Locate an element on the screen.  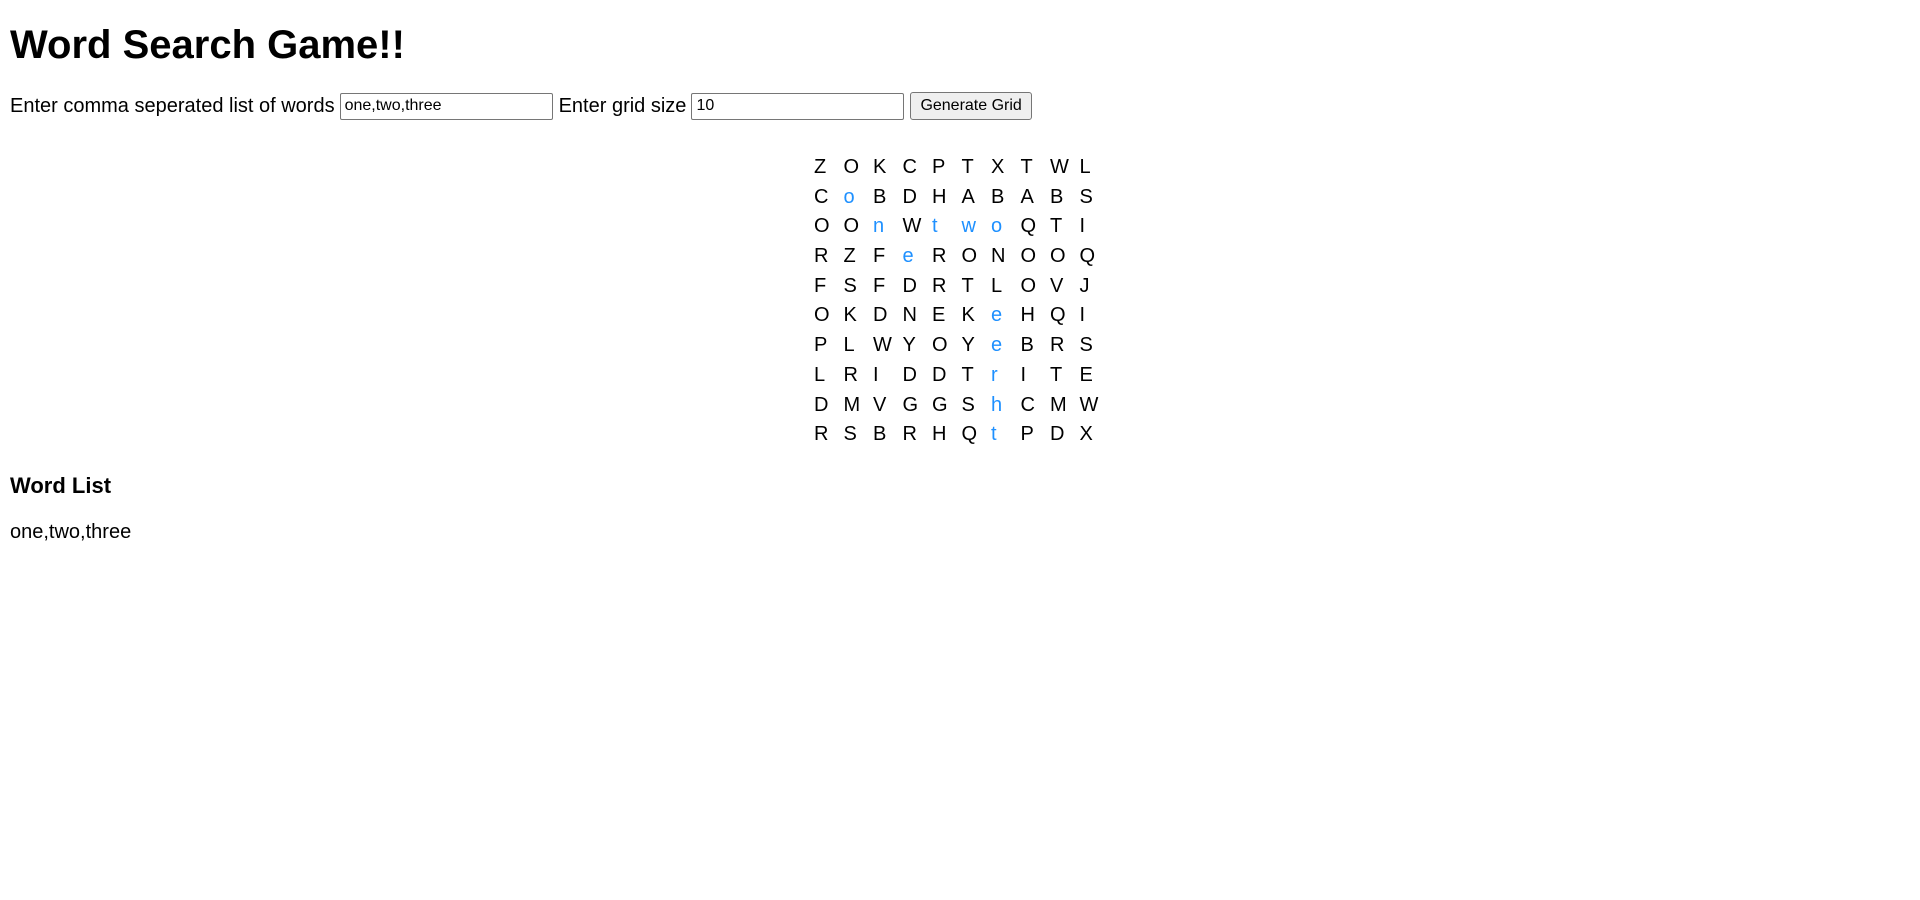
grid-cell-highlighted: n is located at coordinates (879, 226).